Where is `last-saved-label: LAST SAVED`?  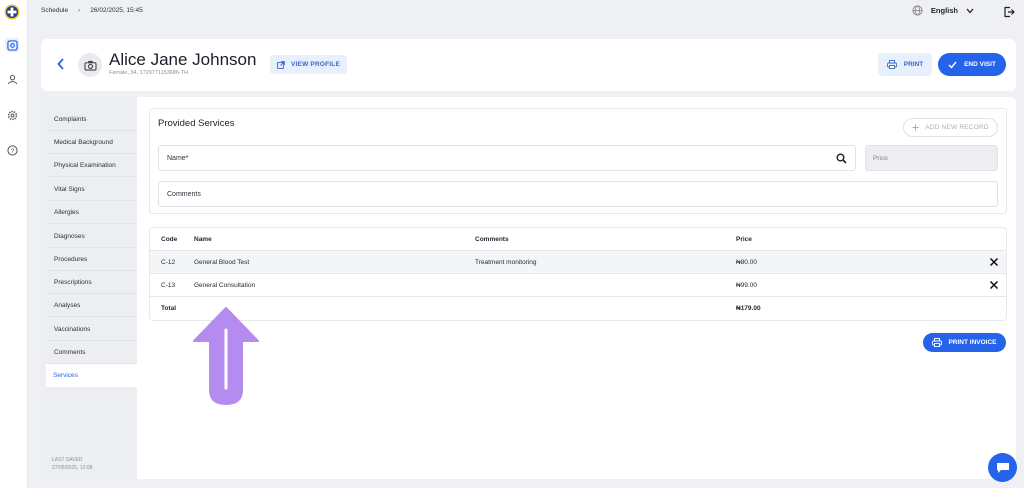
last-saved-label: LAST SAVED is located at coordinates (67, 460).